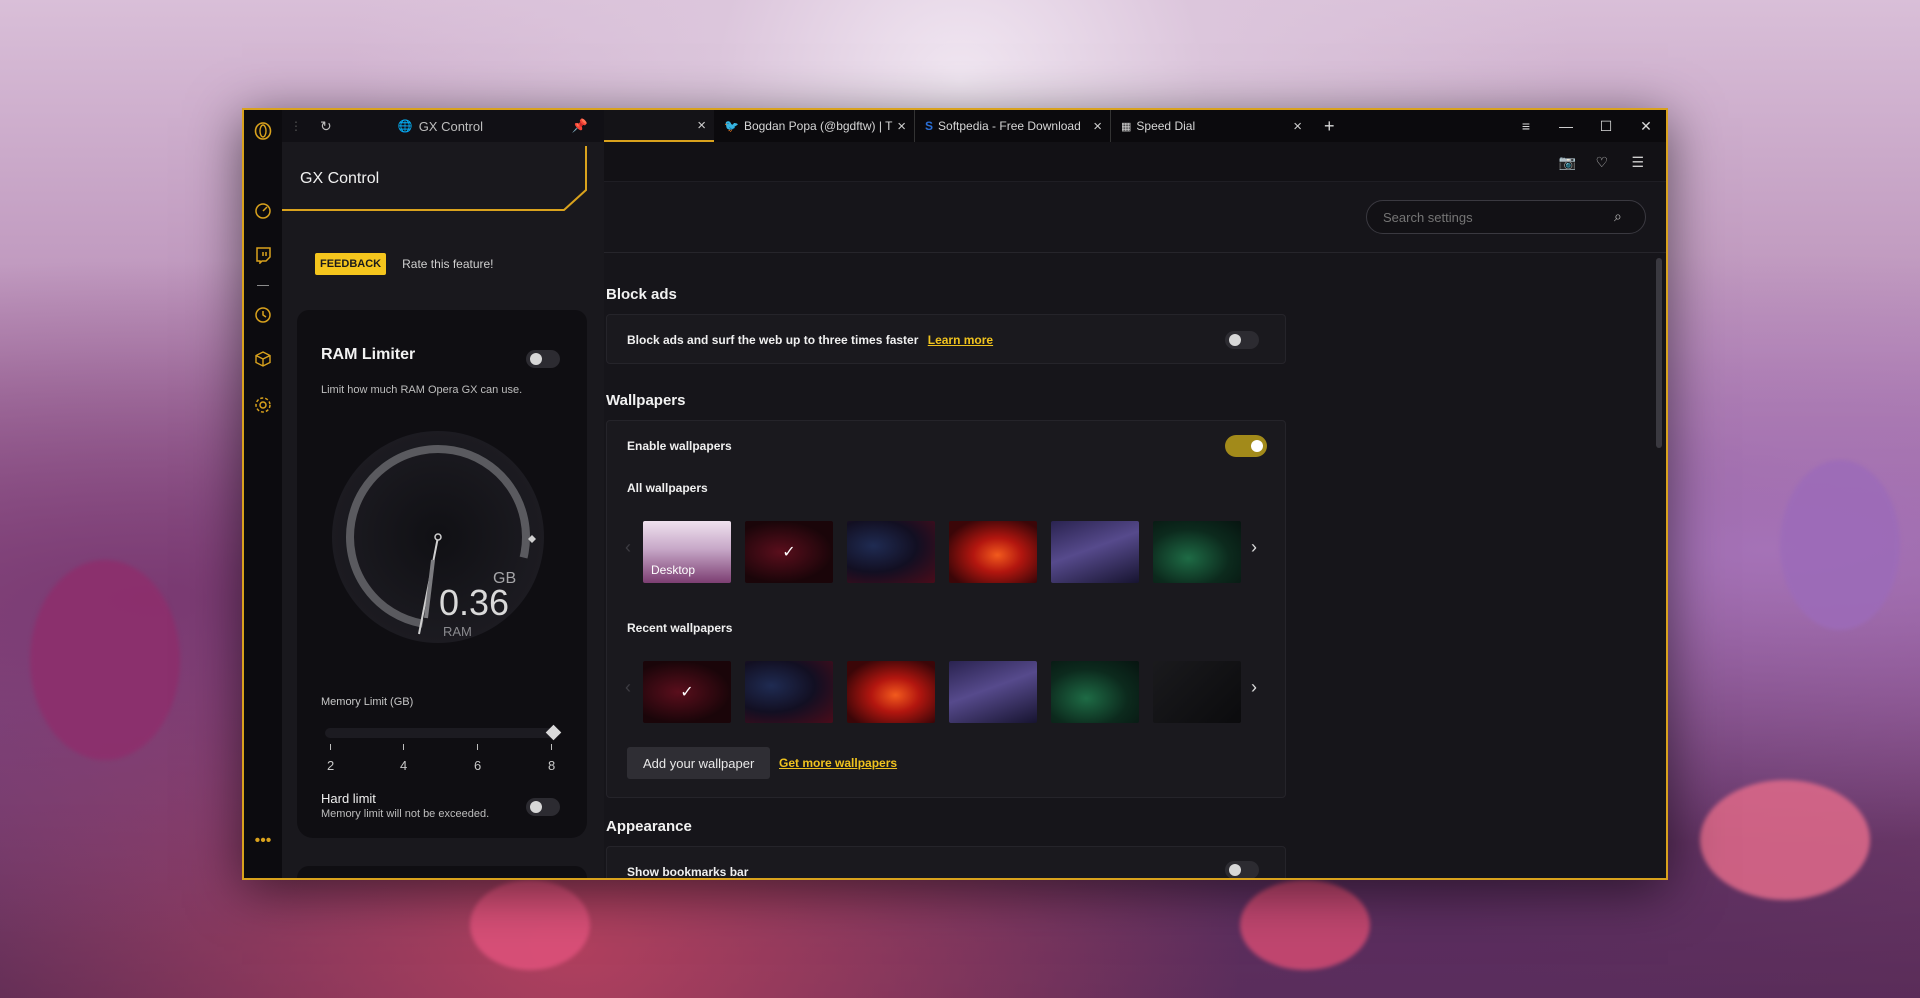 This screenshot has height=998, width=1920. What do you see at coordinates (443, 177) in the screenshot?
I see `panel-header: GX Control` at bounding box center [443, 177].